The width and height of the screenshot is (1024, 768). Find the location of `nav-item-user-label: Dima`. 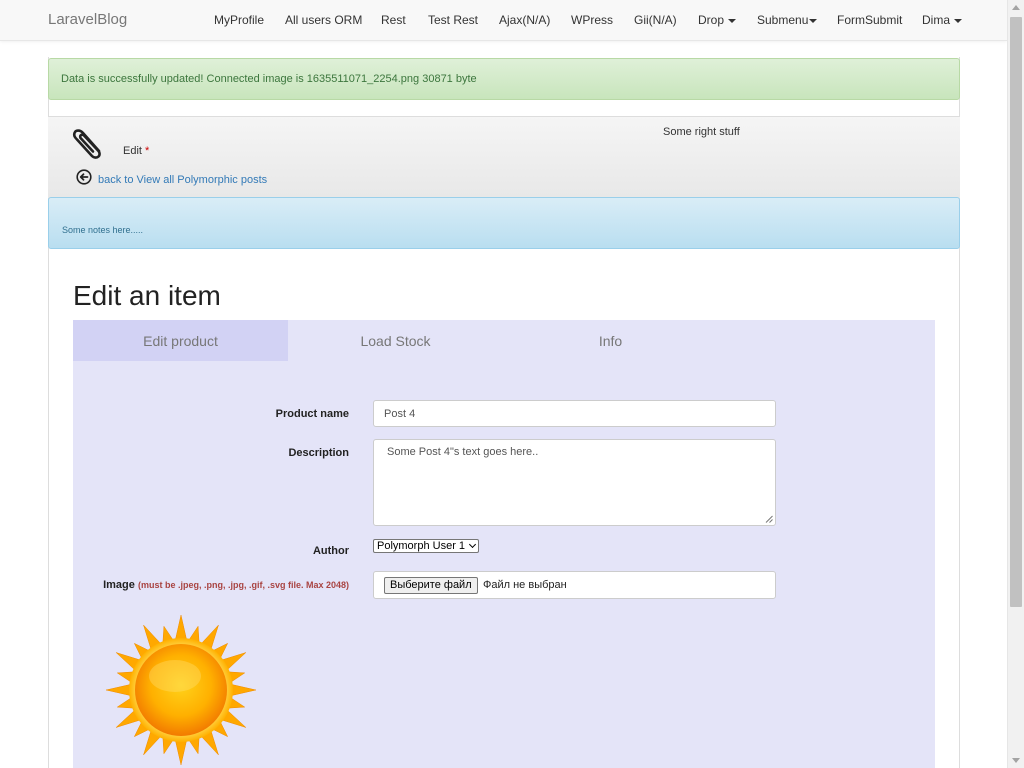

nav-item-user-label: Dima is located at coordinates (936, 20).